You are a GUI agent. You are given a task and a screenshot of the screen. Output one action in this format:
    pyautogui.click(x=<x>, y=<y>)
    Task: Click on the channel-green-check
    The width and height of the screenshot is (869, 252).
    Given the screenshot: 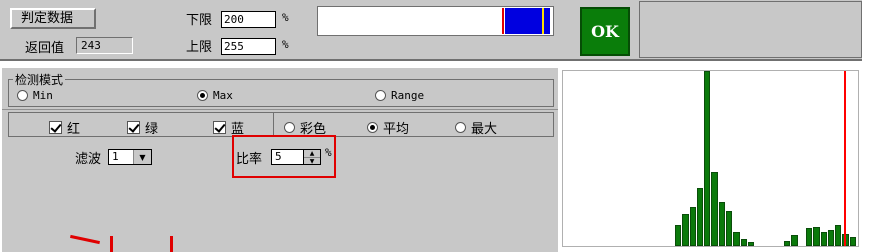 What is the action you would take?
    pyautogui.click(x=133, y=127)
    